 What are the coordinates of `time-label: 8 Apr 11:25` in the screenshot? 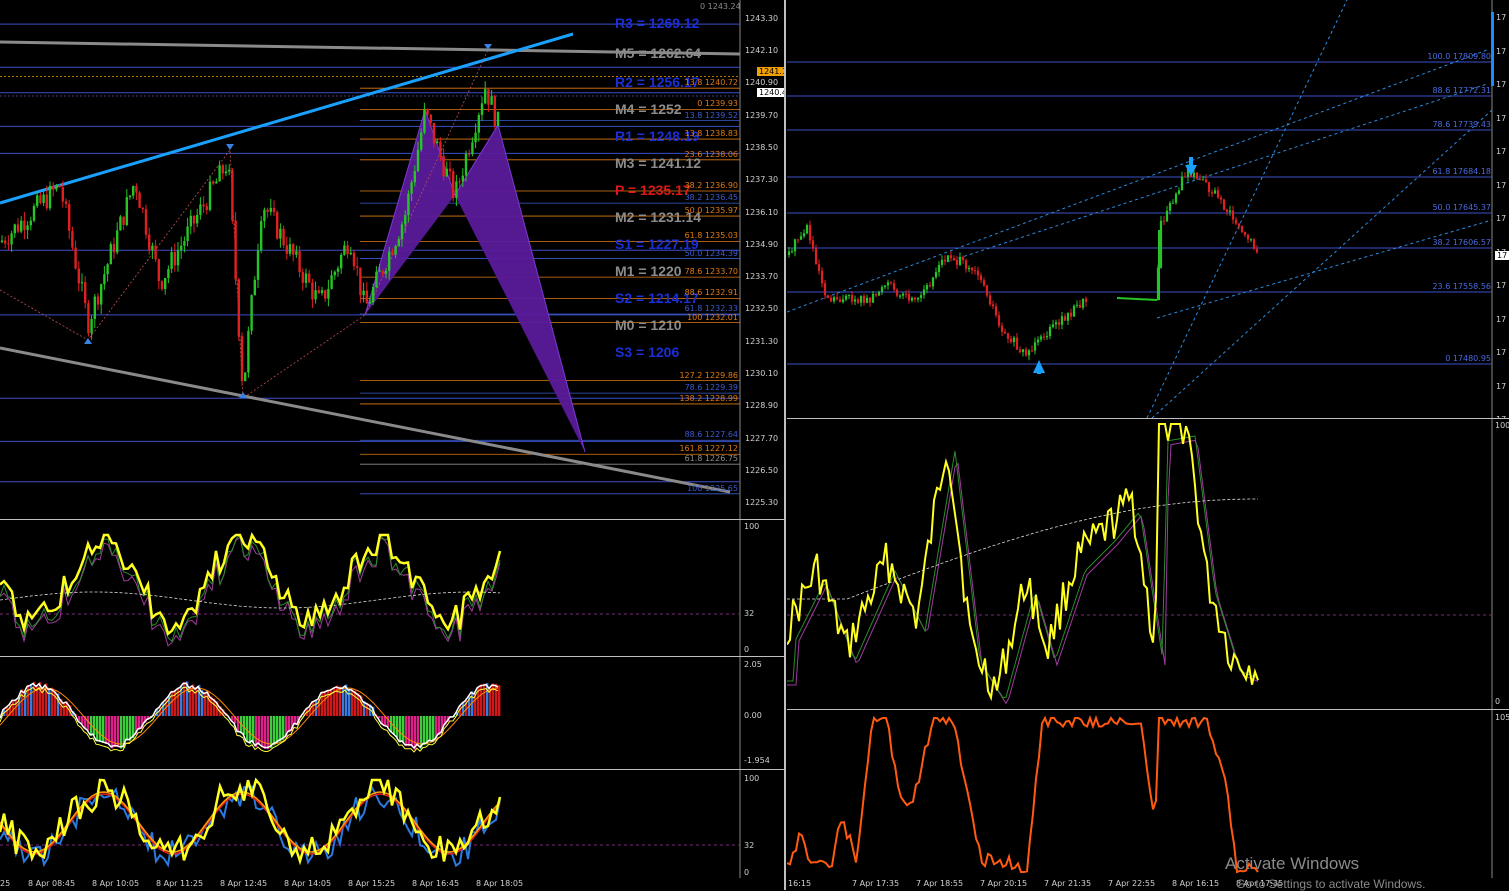 It's located at (179, 883).